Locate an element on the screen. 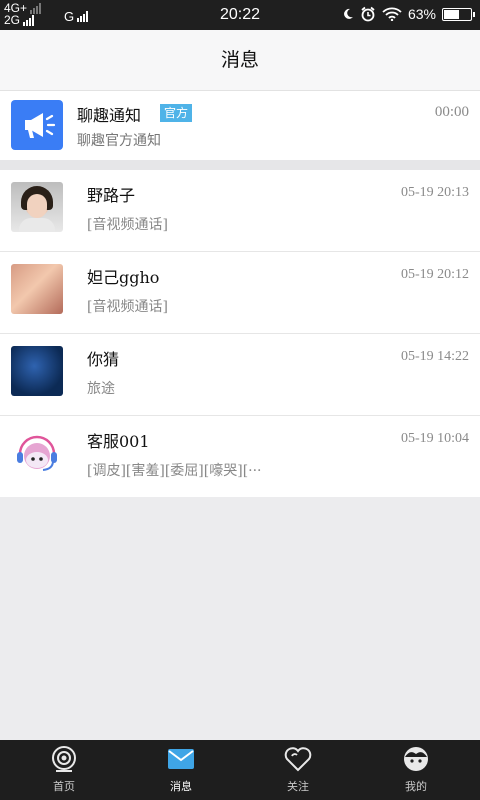  official-subtitle: 聊趣官方通知 is located at coordinates (119, 141).